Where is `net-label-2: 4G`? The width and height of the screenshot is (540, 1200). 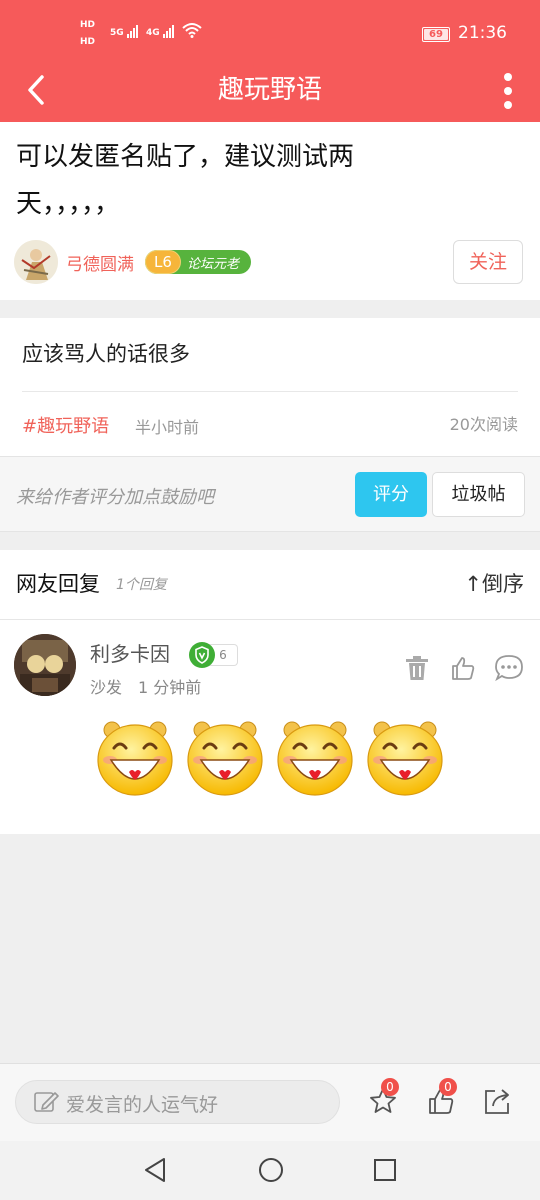 net-label-2: 4G is located at coordinates (152, 33).